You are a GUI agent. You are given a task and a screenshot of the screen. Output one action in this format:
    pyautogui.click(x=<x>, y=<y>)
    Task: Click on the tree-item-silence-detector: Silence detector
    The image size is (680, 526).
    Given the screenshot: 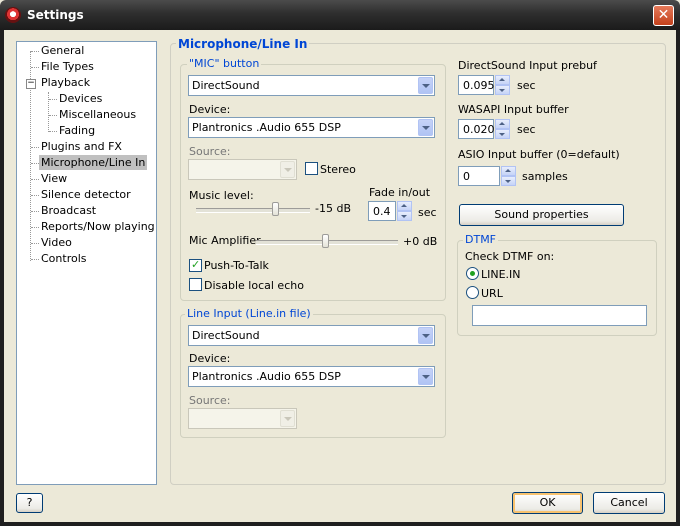 What is the action you would take?
    pyautogui.click(x=86, y=194)
    